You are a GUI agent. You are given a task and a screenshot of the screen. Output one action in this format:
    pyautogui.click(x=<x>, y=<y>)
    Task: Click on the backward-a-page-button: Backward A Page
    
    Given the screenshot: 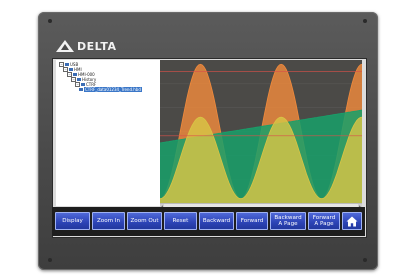 What is the action you would take?
    pyautogui.click(x=288, y=221)
    